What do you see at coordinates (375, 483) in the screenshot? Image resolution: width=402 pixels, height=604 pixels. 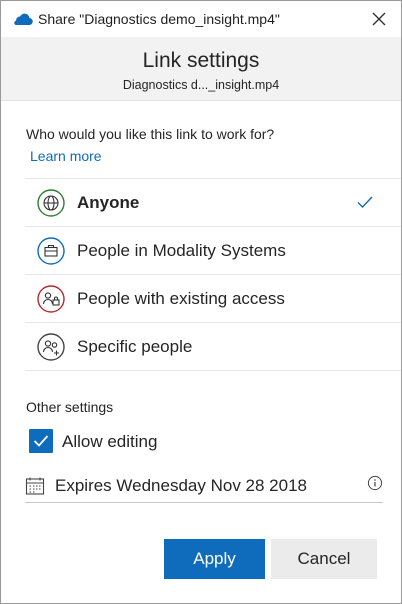 I see `info-icon` at bounding box center [375, 483].